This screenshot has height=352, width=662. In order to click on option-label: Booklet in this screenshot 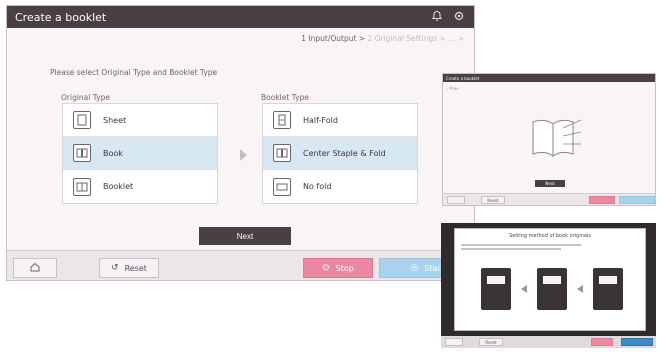, I will do `click(118, 186)`.